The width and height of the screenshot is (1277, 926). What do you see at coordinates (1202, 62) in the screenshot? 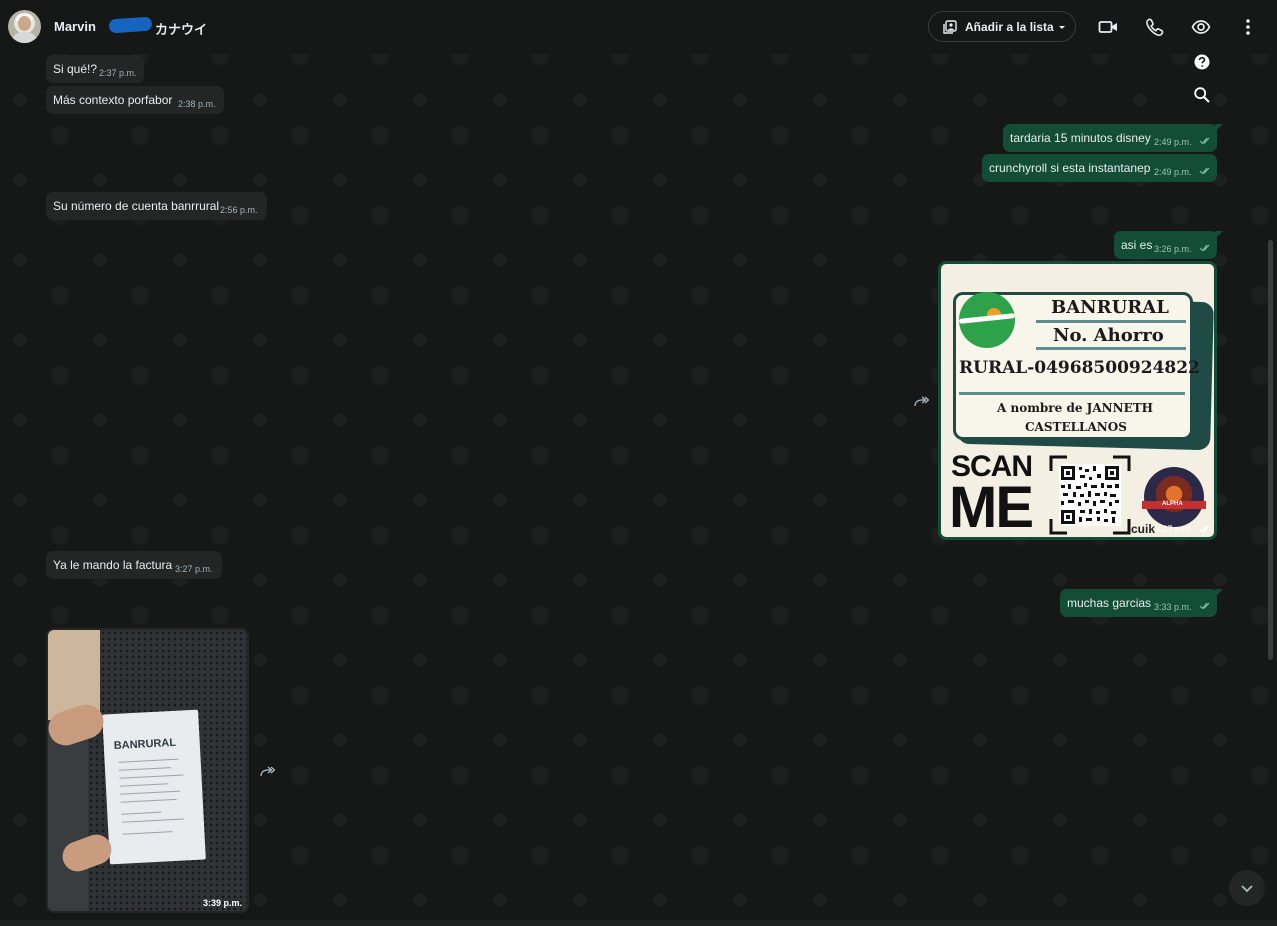
I see `help-icon` at bounding box center [1202, 62].